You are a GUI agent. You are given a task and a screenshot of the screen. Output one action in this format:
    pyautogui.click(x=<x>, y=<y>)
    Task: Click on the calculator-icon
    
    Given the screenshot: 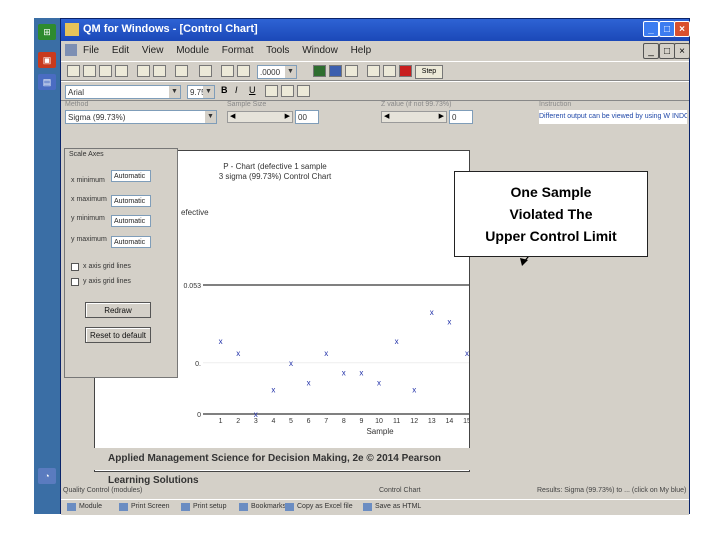 What is the action you would take?
    pyautogui.click(x=389, y=71)
    